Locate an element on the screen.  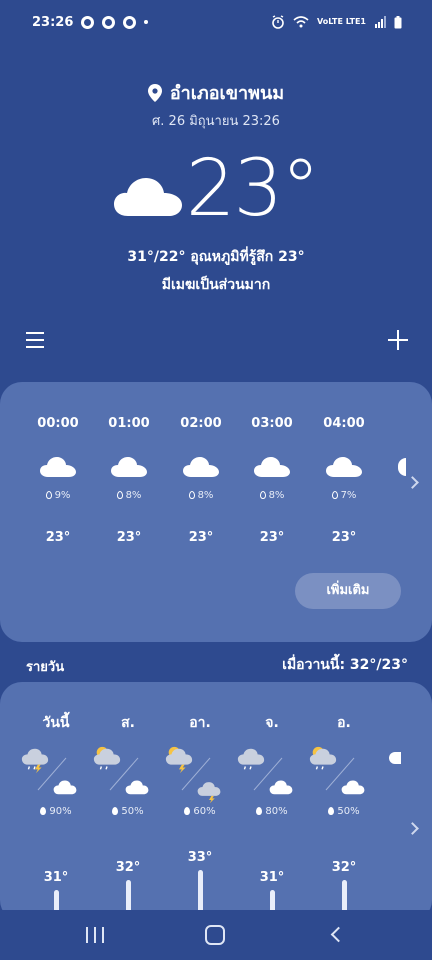
current-temperature: 23° is located at coordinates (252, 189).